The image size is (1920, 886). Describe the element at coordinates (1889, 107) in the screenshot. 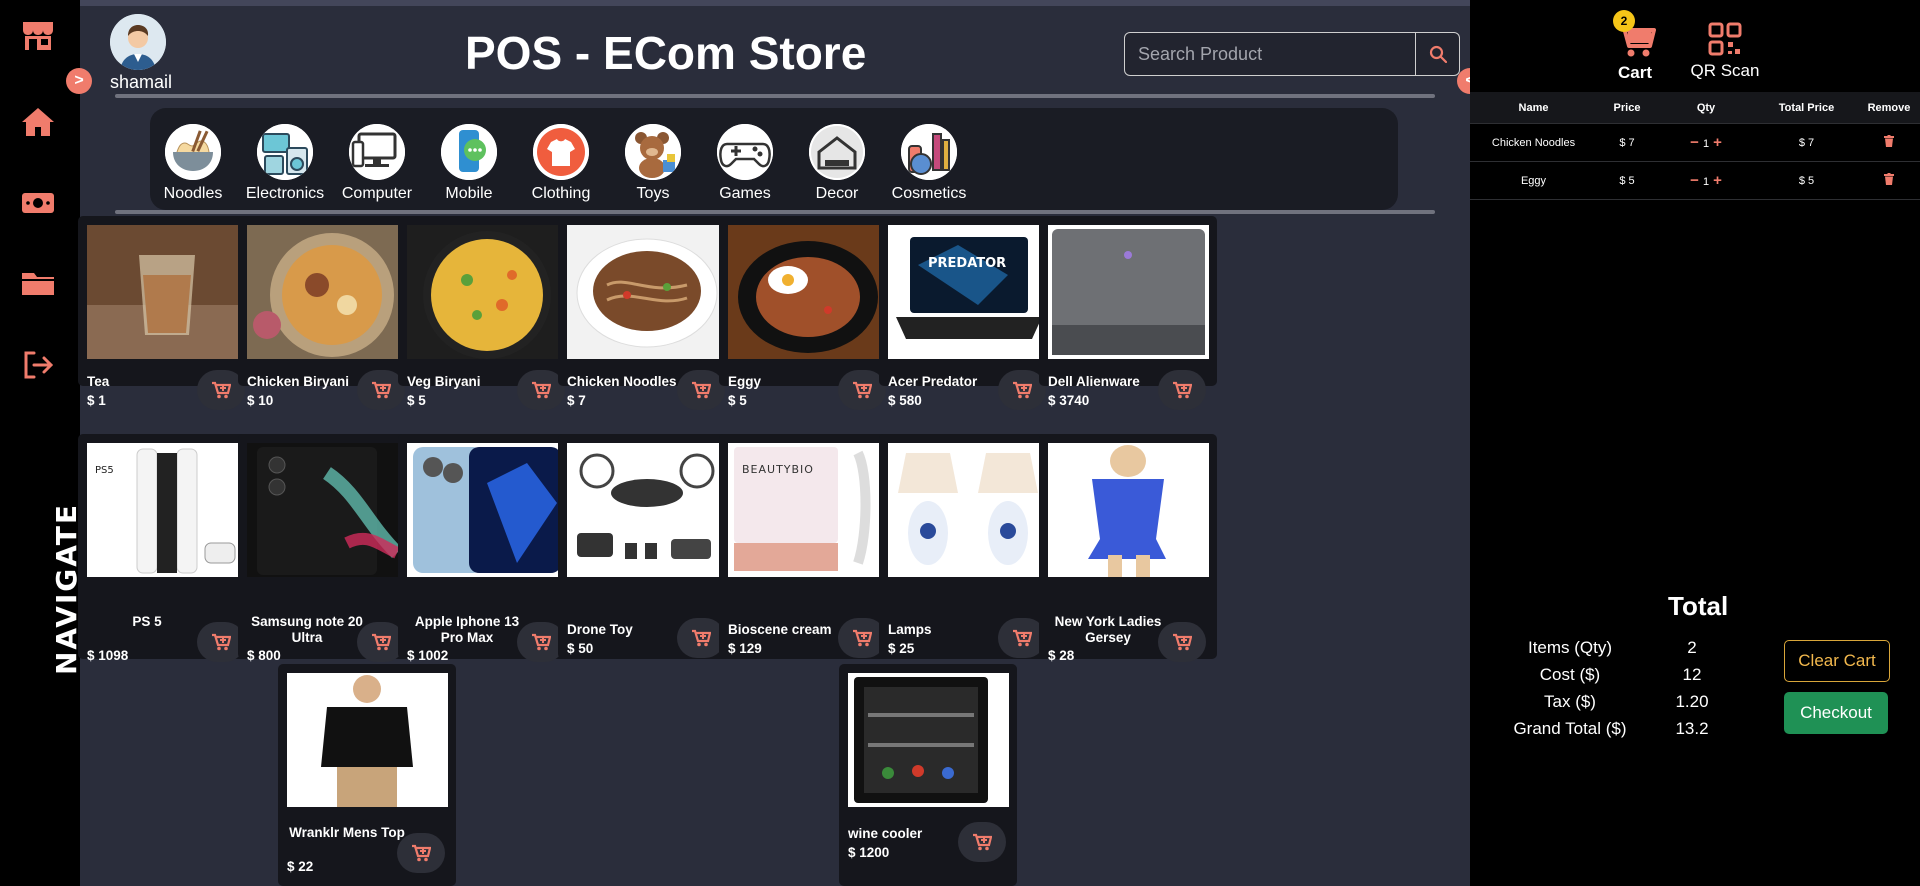

I see `column-header-remove: Remove` at that location.